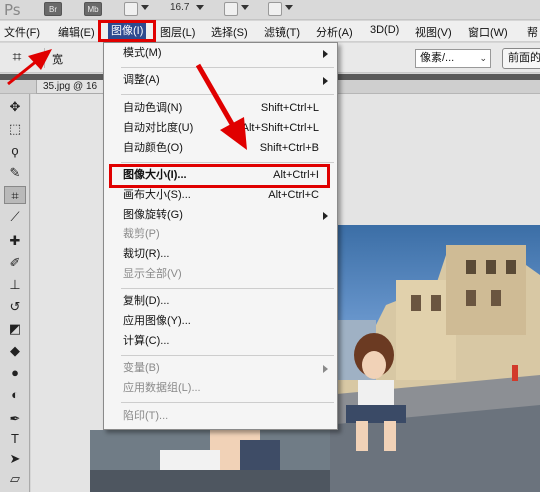  Describe the element at coordinates (275, 9) in the screenshot. I see `screen-mode-icon` at that location.